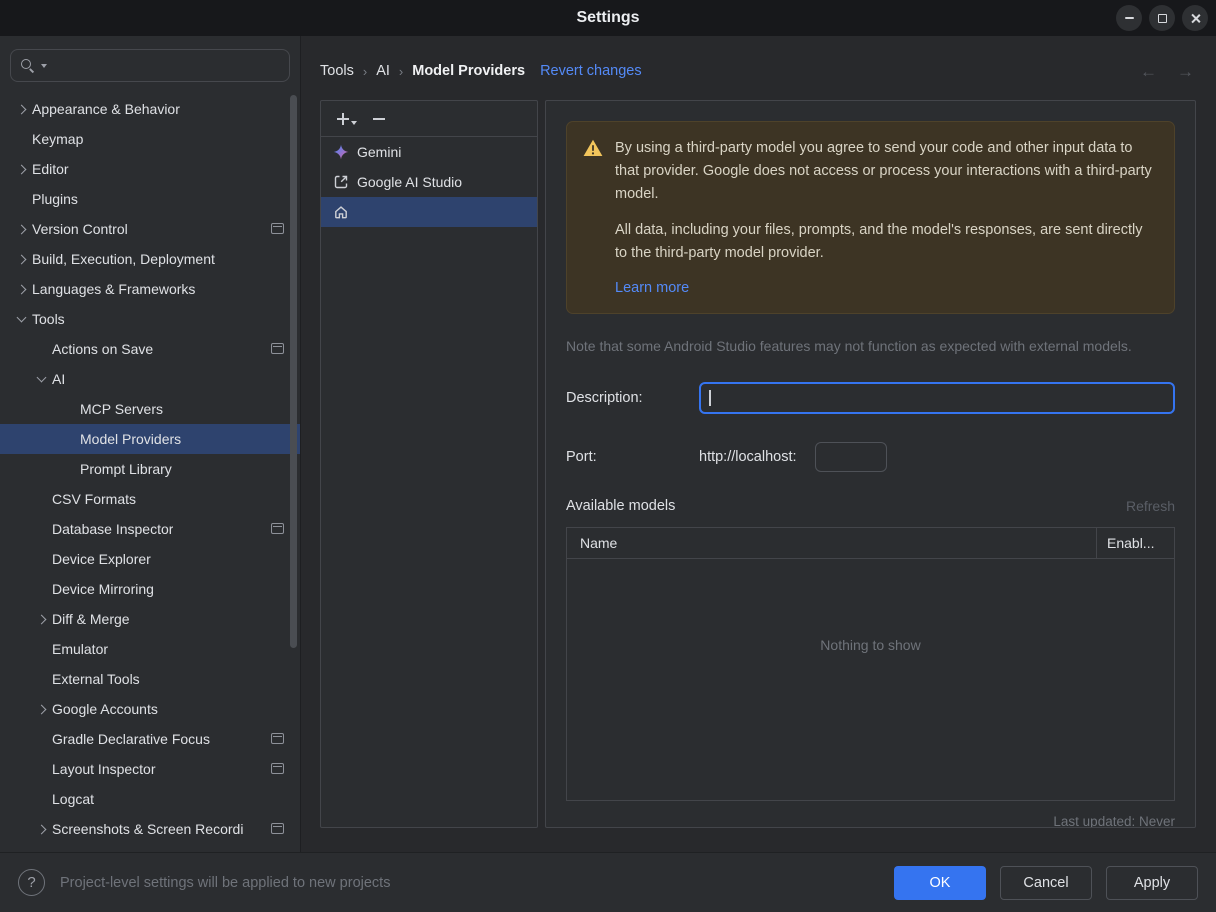 This screenshot has width=1216, height=912. I want to click on sidebar-item: Build, Execution, Deployment, so click(150, 259).